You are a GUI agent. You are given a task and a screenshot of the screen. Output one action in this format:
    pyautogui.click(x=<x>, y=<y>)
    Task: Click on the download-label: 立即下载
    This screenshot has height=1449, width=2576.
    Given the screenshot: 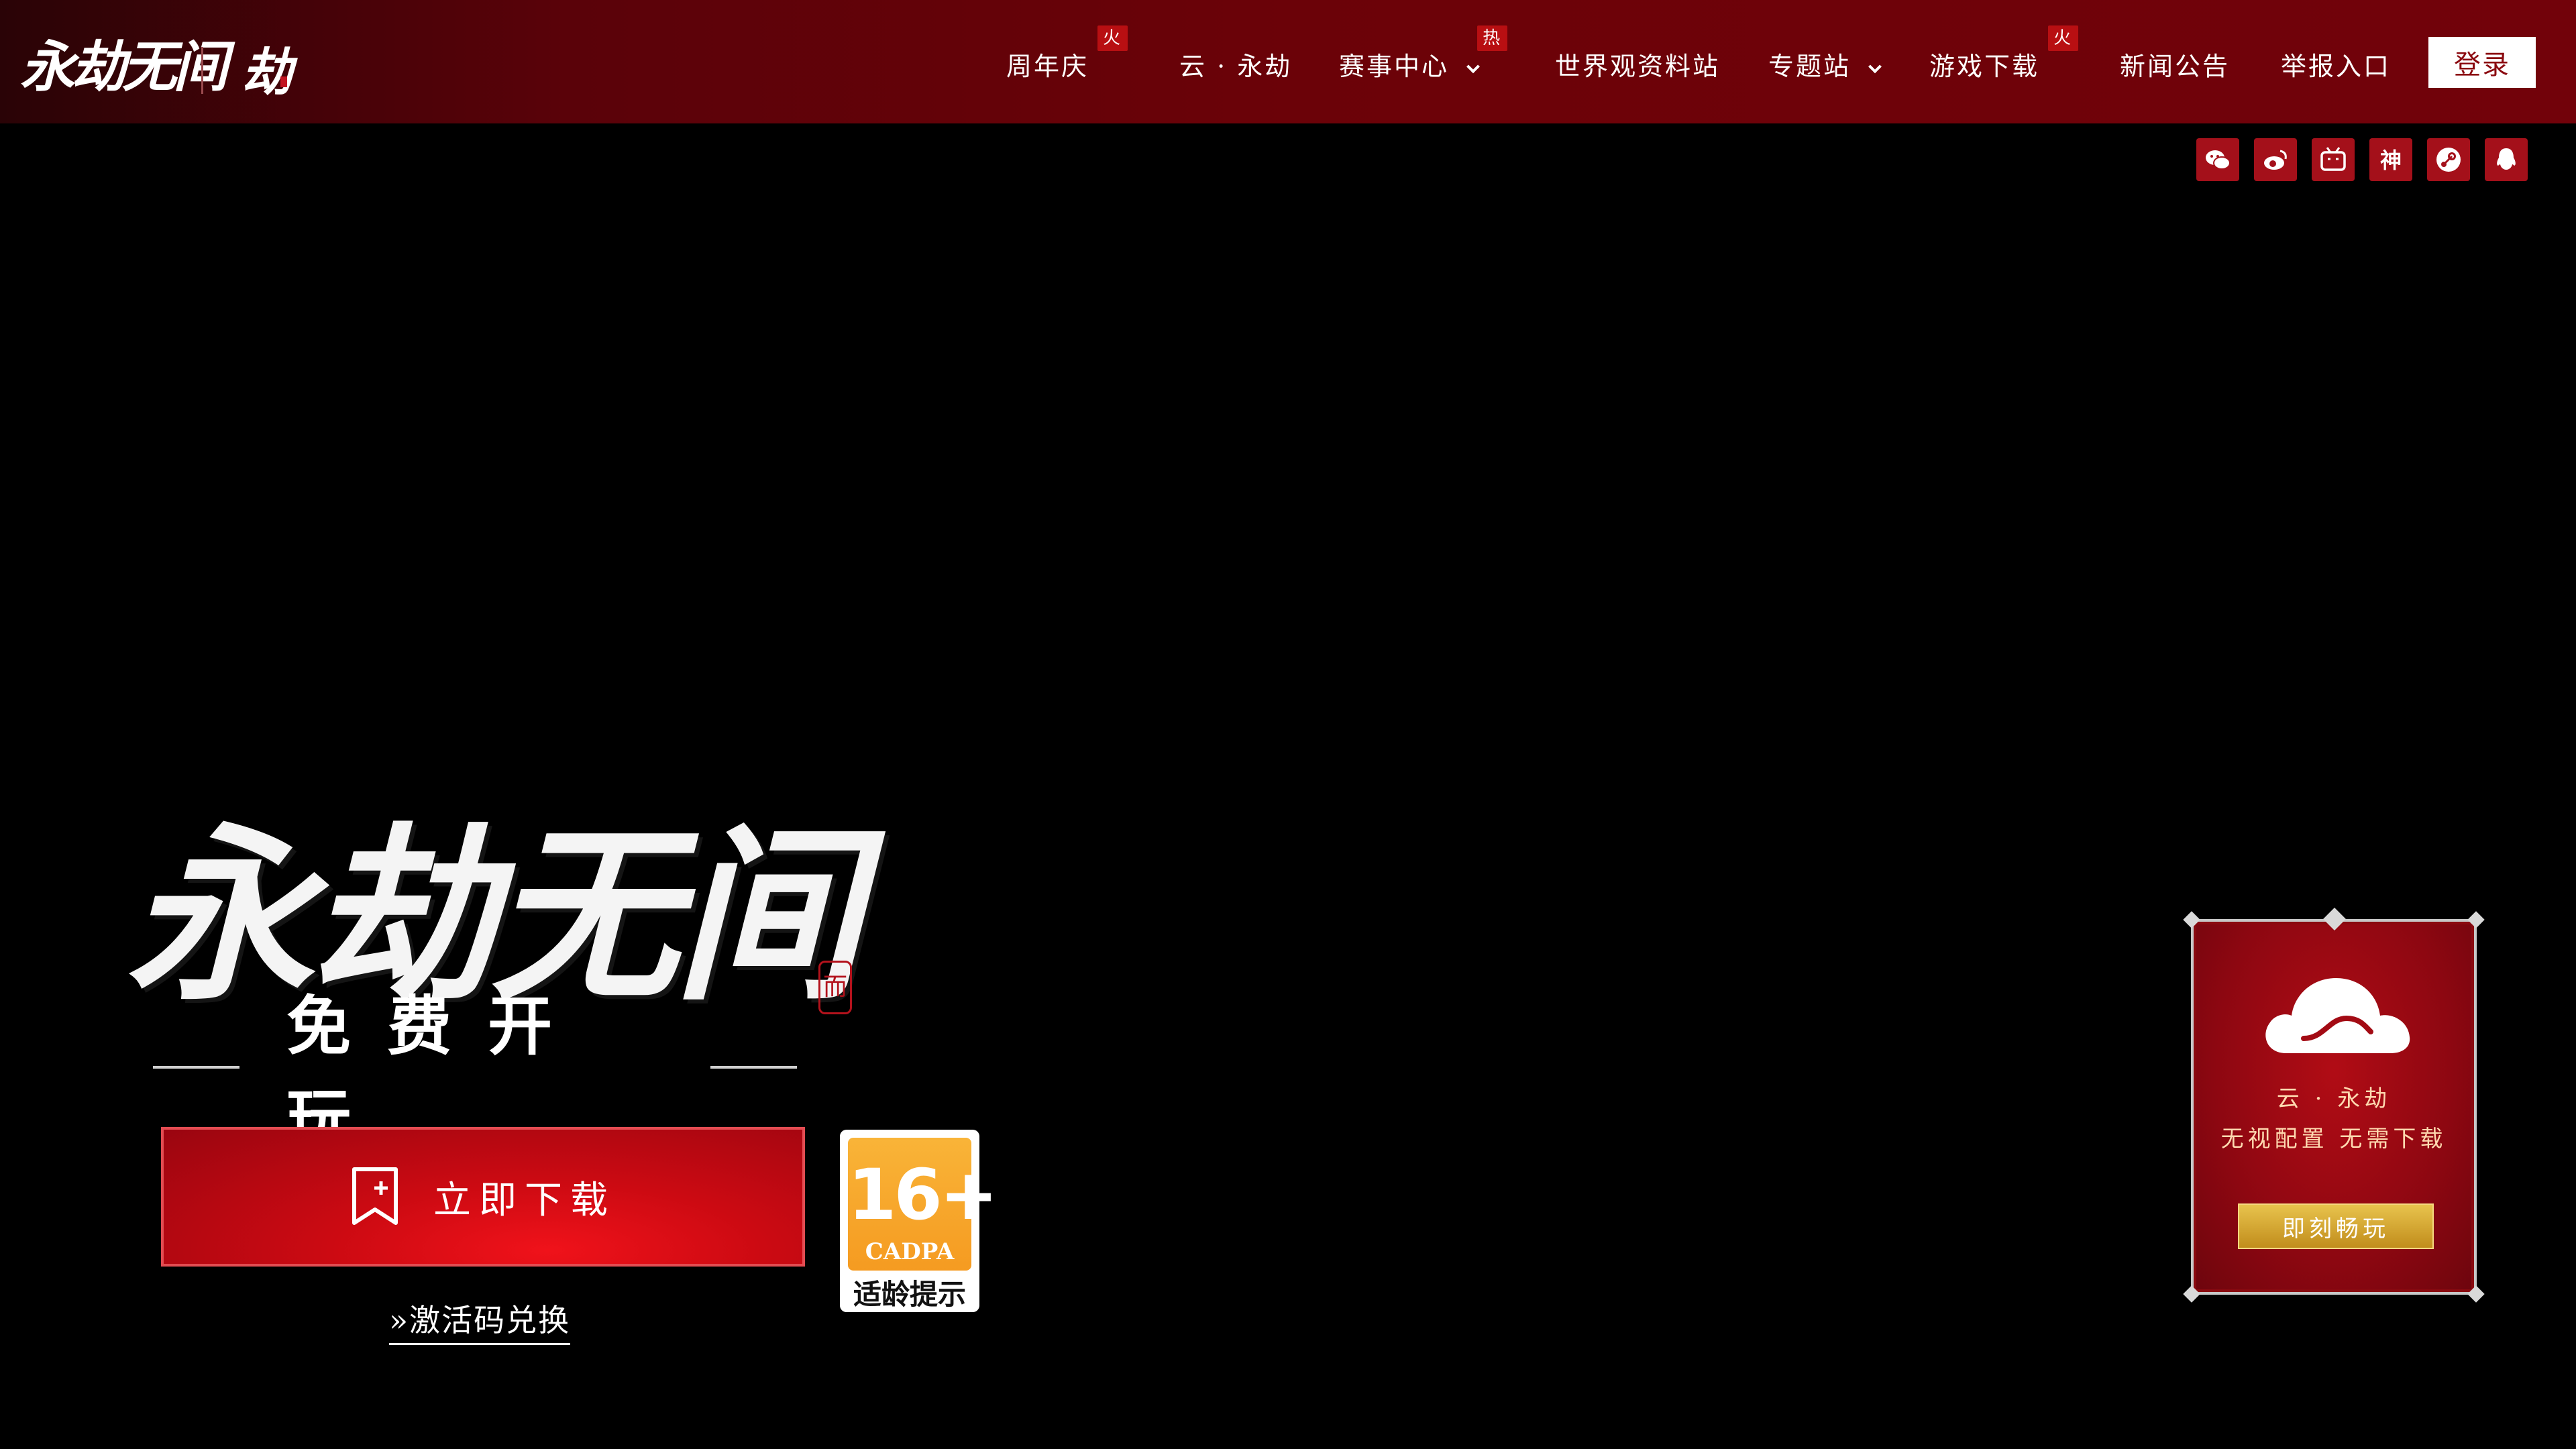 What is the action you would take?
    pyautogui.click(x=524, y=1200)
    